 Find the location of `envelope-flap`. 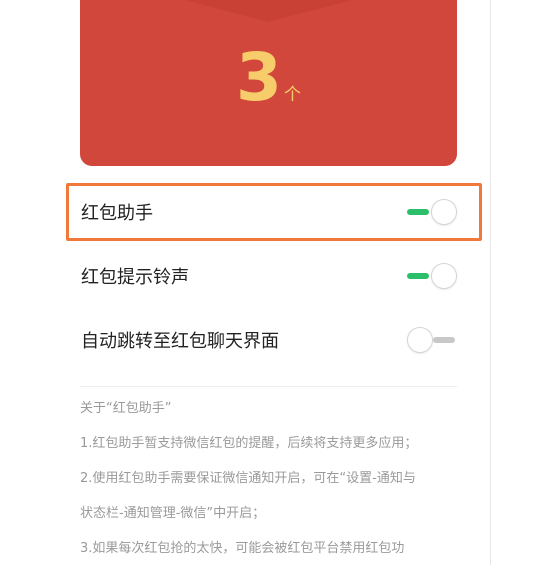

envelope-flap is located at coordinates (268, 11).